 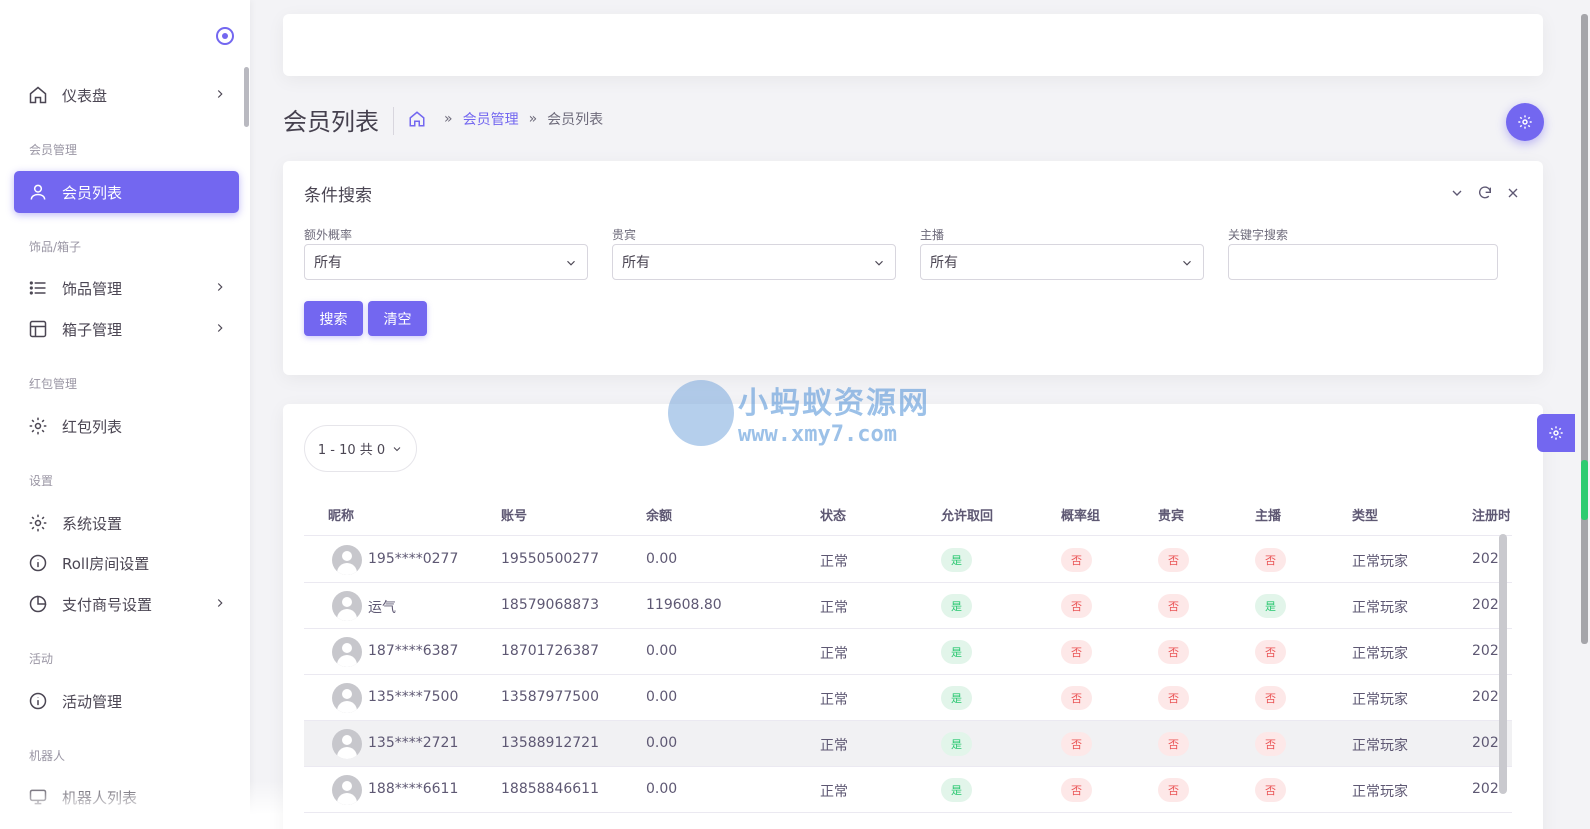 I want to click on sidebar-item-label: 活动管理, so click(x=92, y=701).